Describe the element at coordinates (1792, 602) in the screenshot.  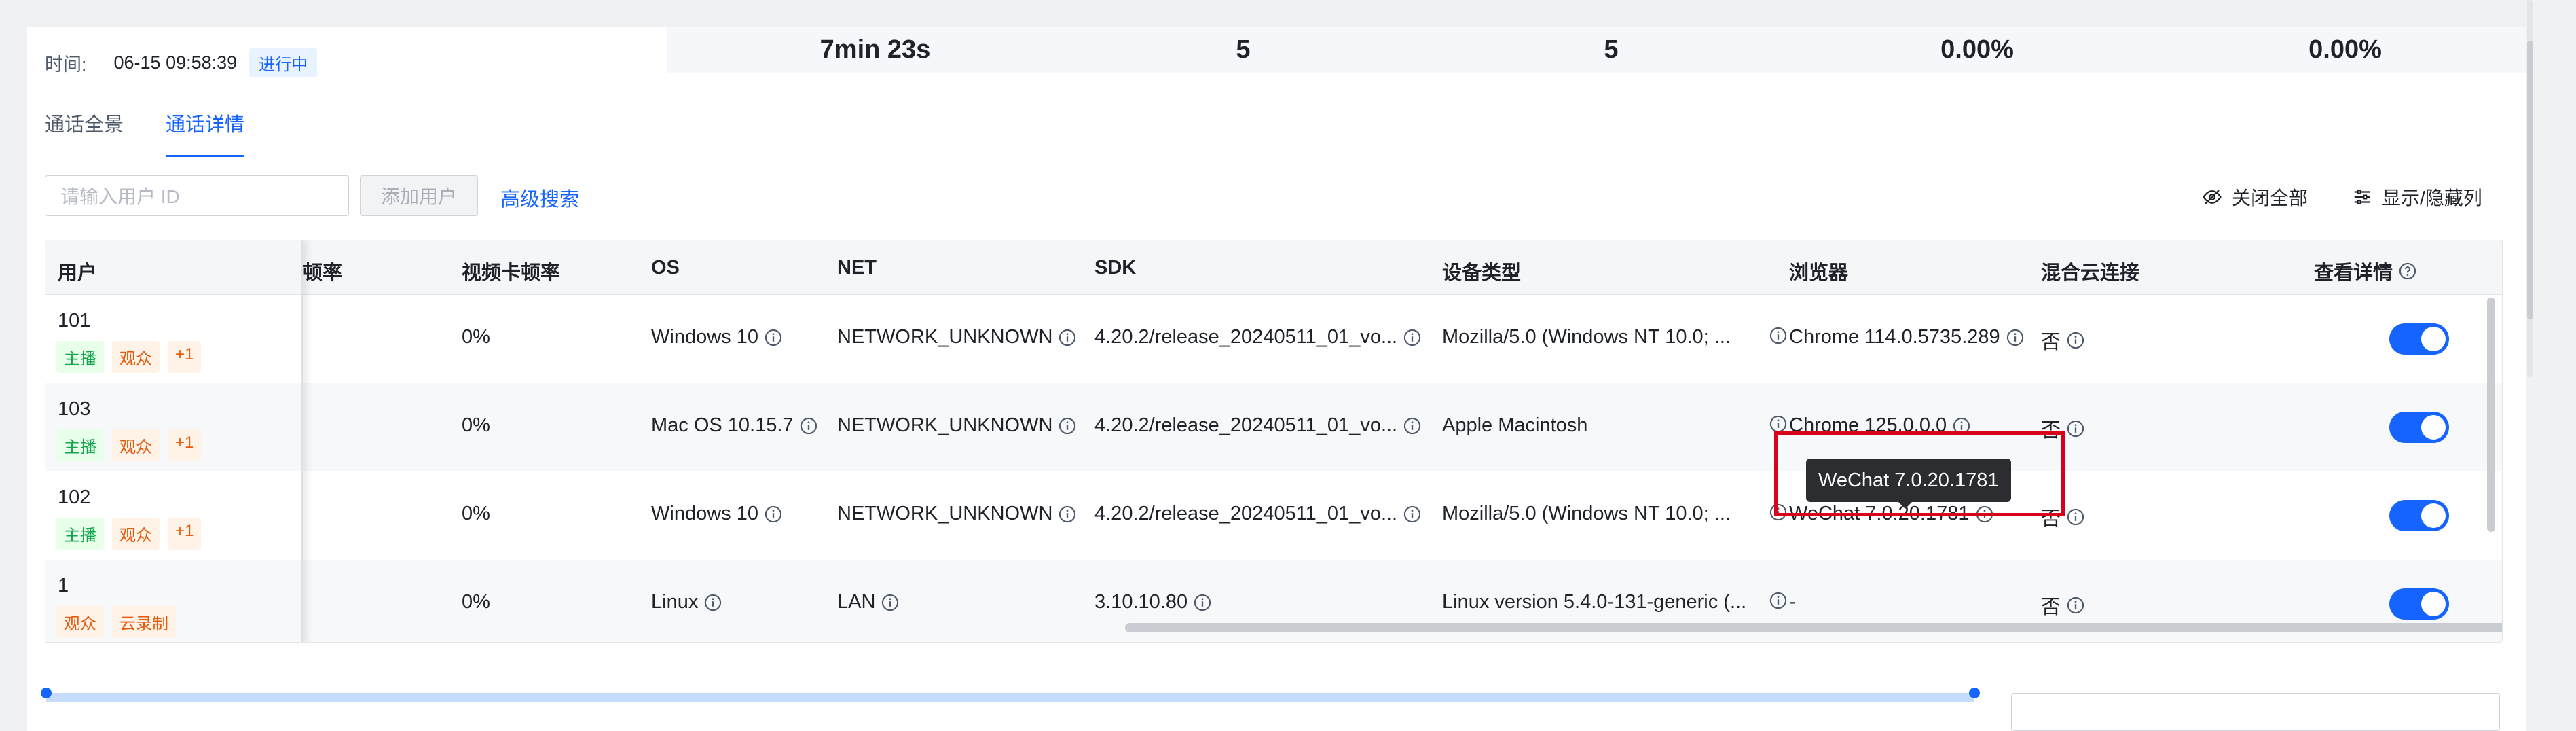
I see `browser-cell-text: -` at that location.